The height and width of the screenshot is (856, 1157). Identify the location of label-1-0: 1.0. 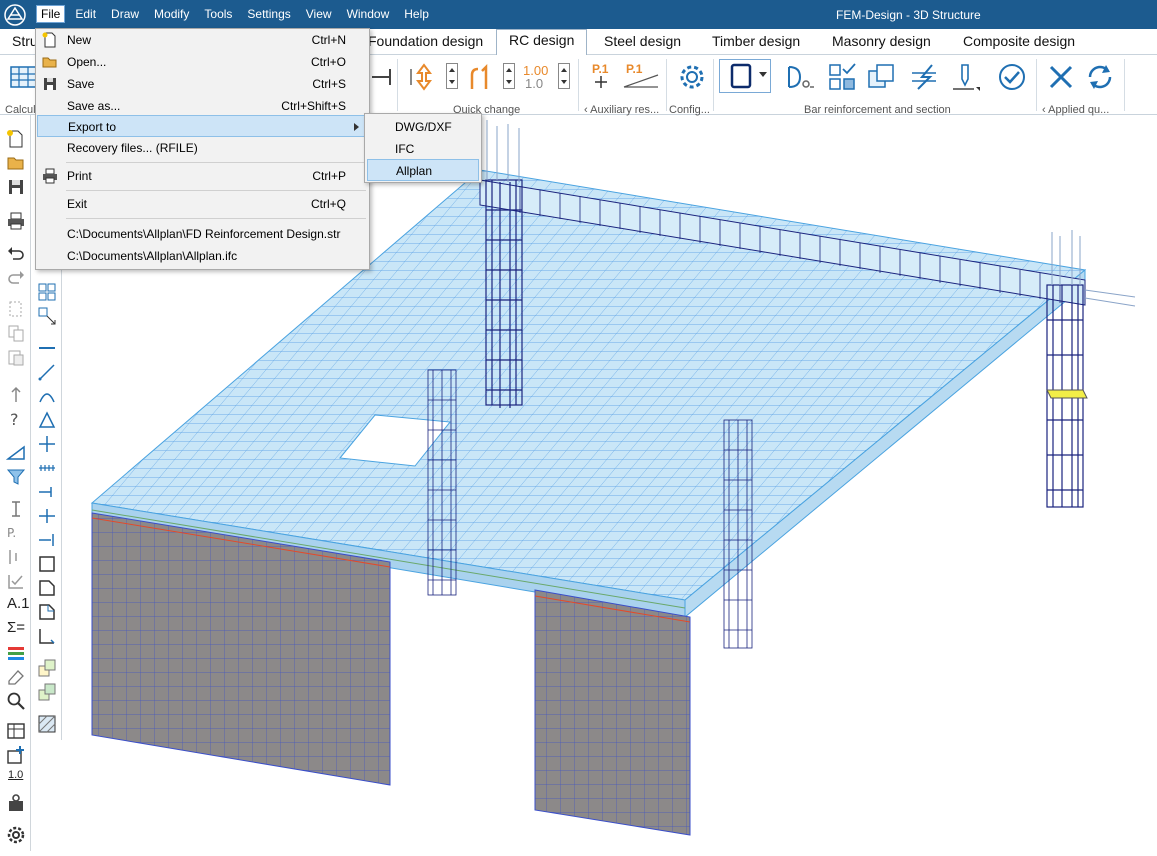
(15, 775).